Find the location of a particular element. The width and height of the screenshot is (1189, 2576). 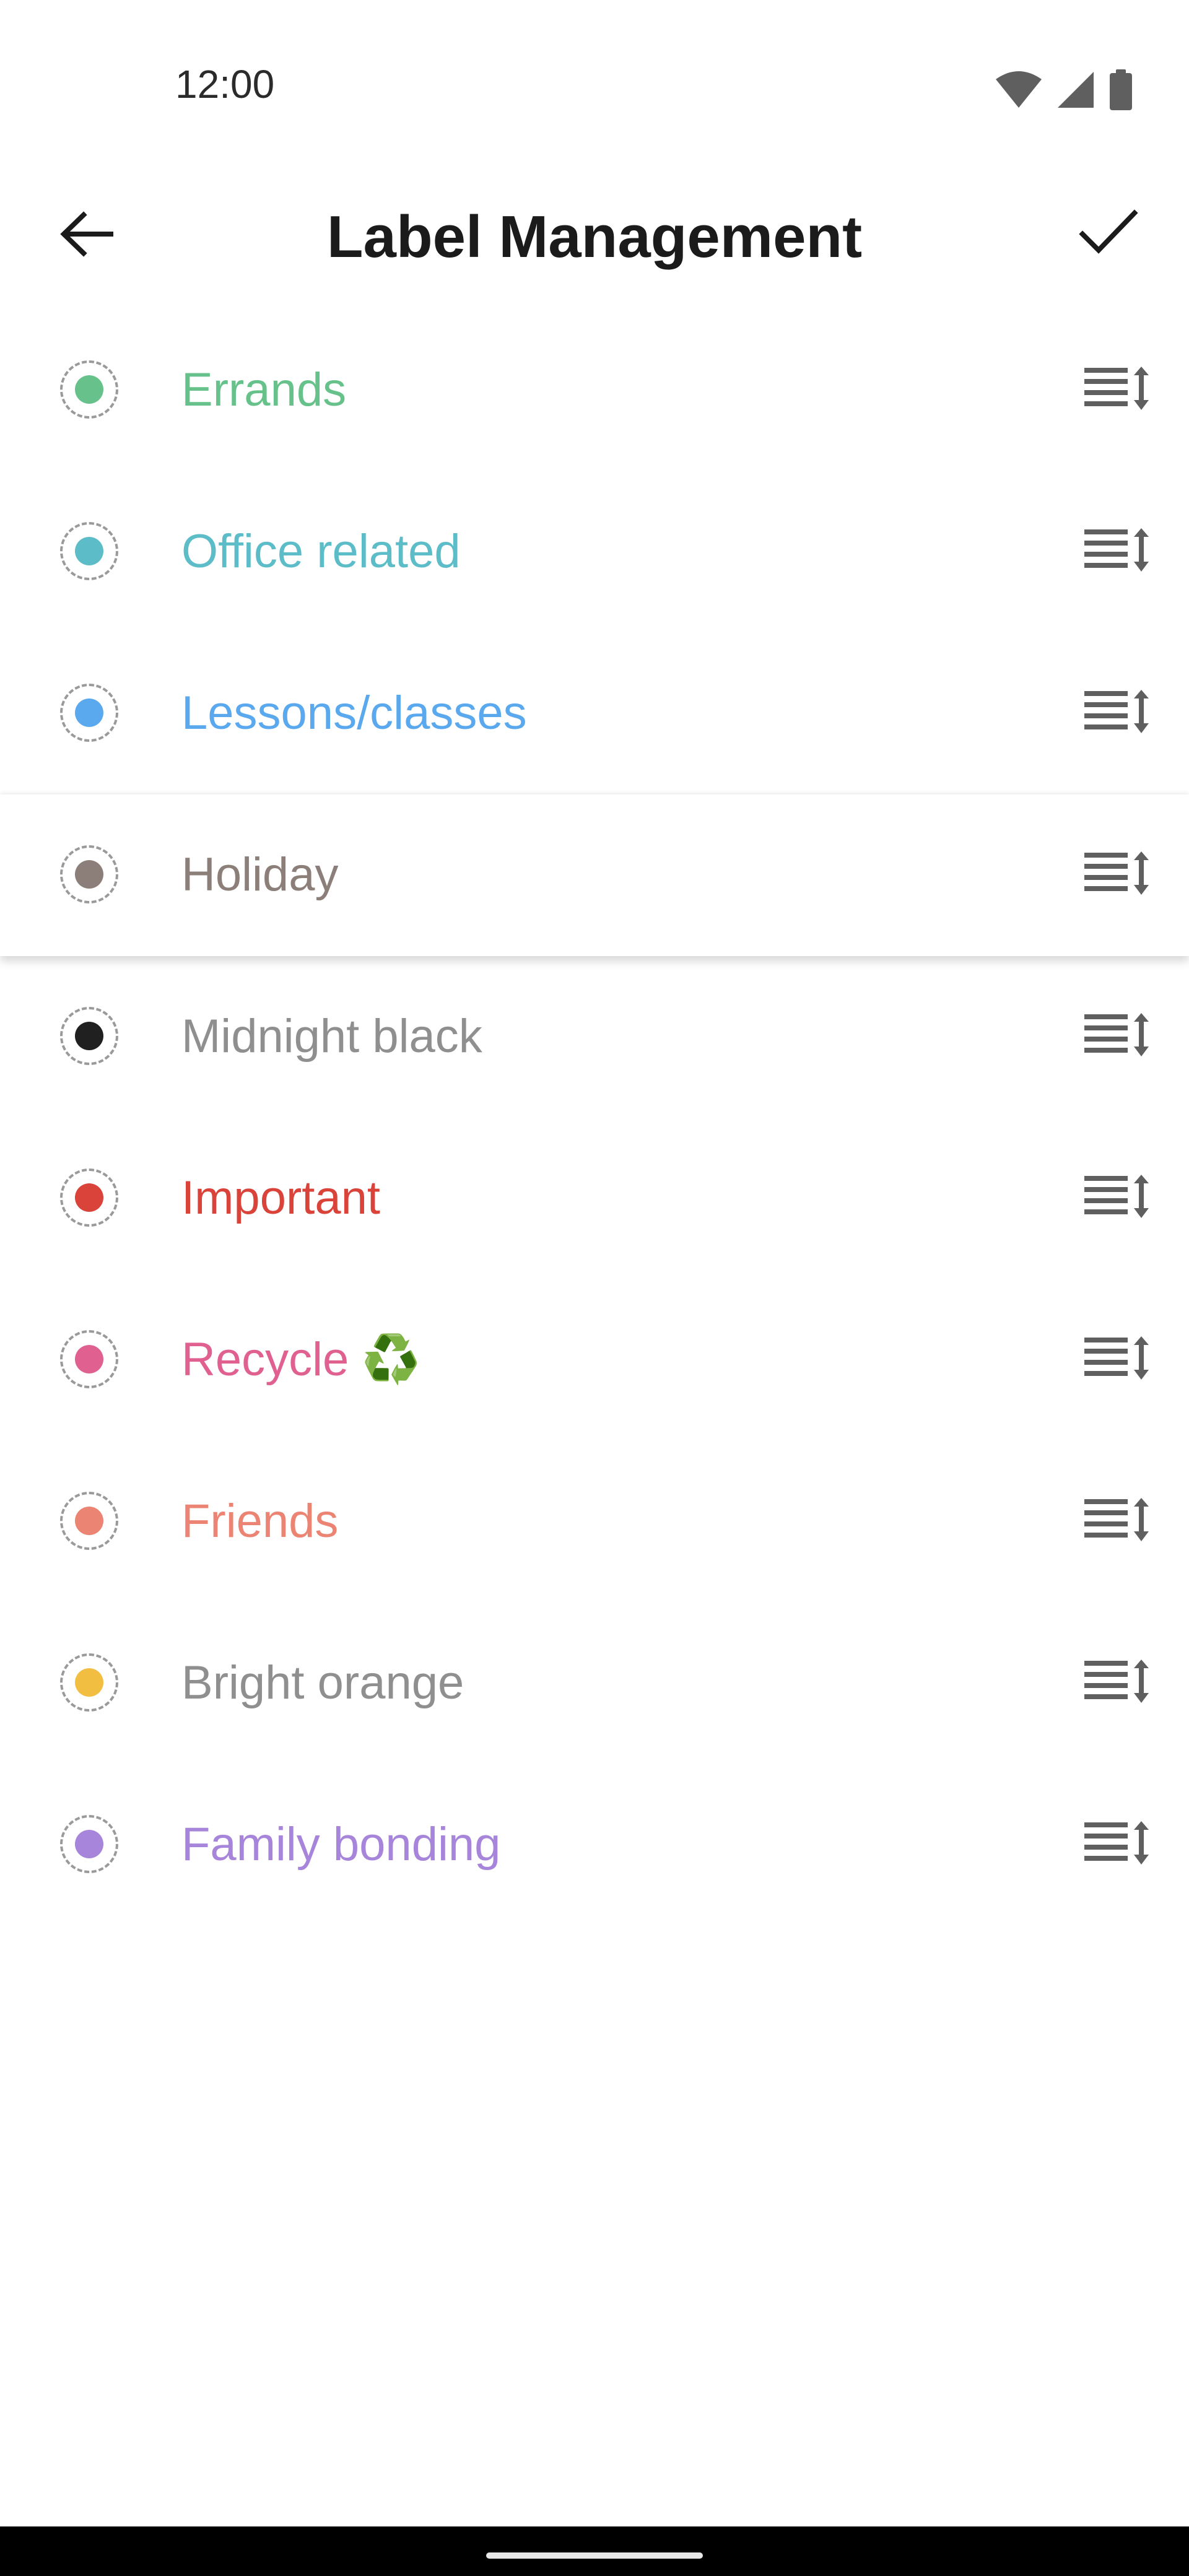

checkmark-icon is located at coordinates (1108, 234).